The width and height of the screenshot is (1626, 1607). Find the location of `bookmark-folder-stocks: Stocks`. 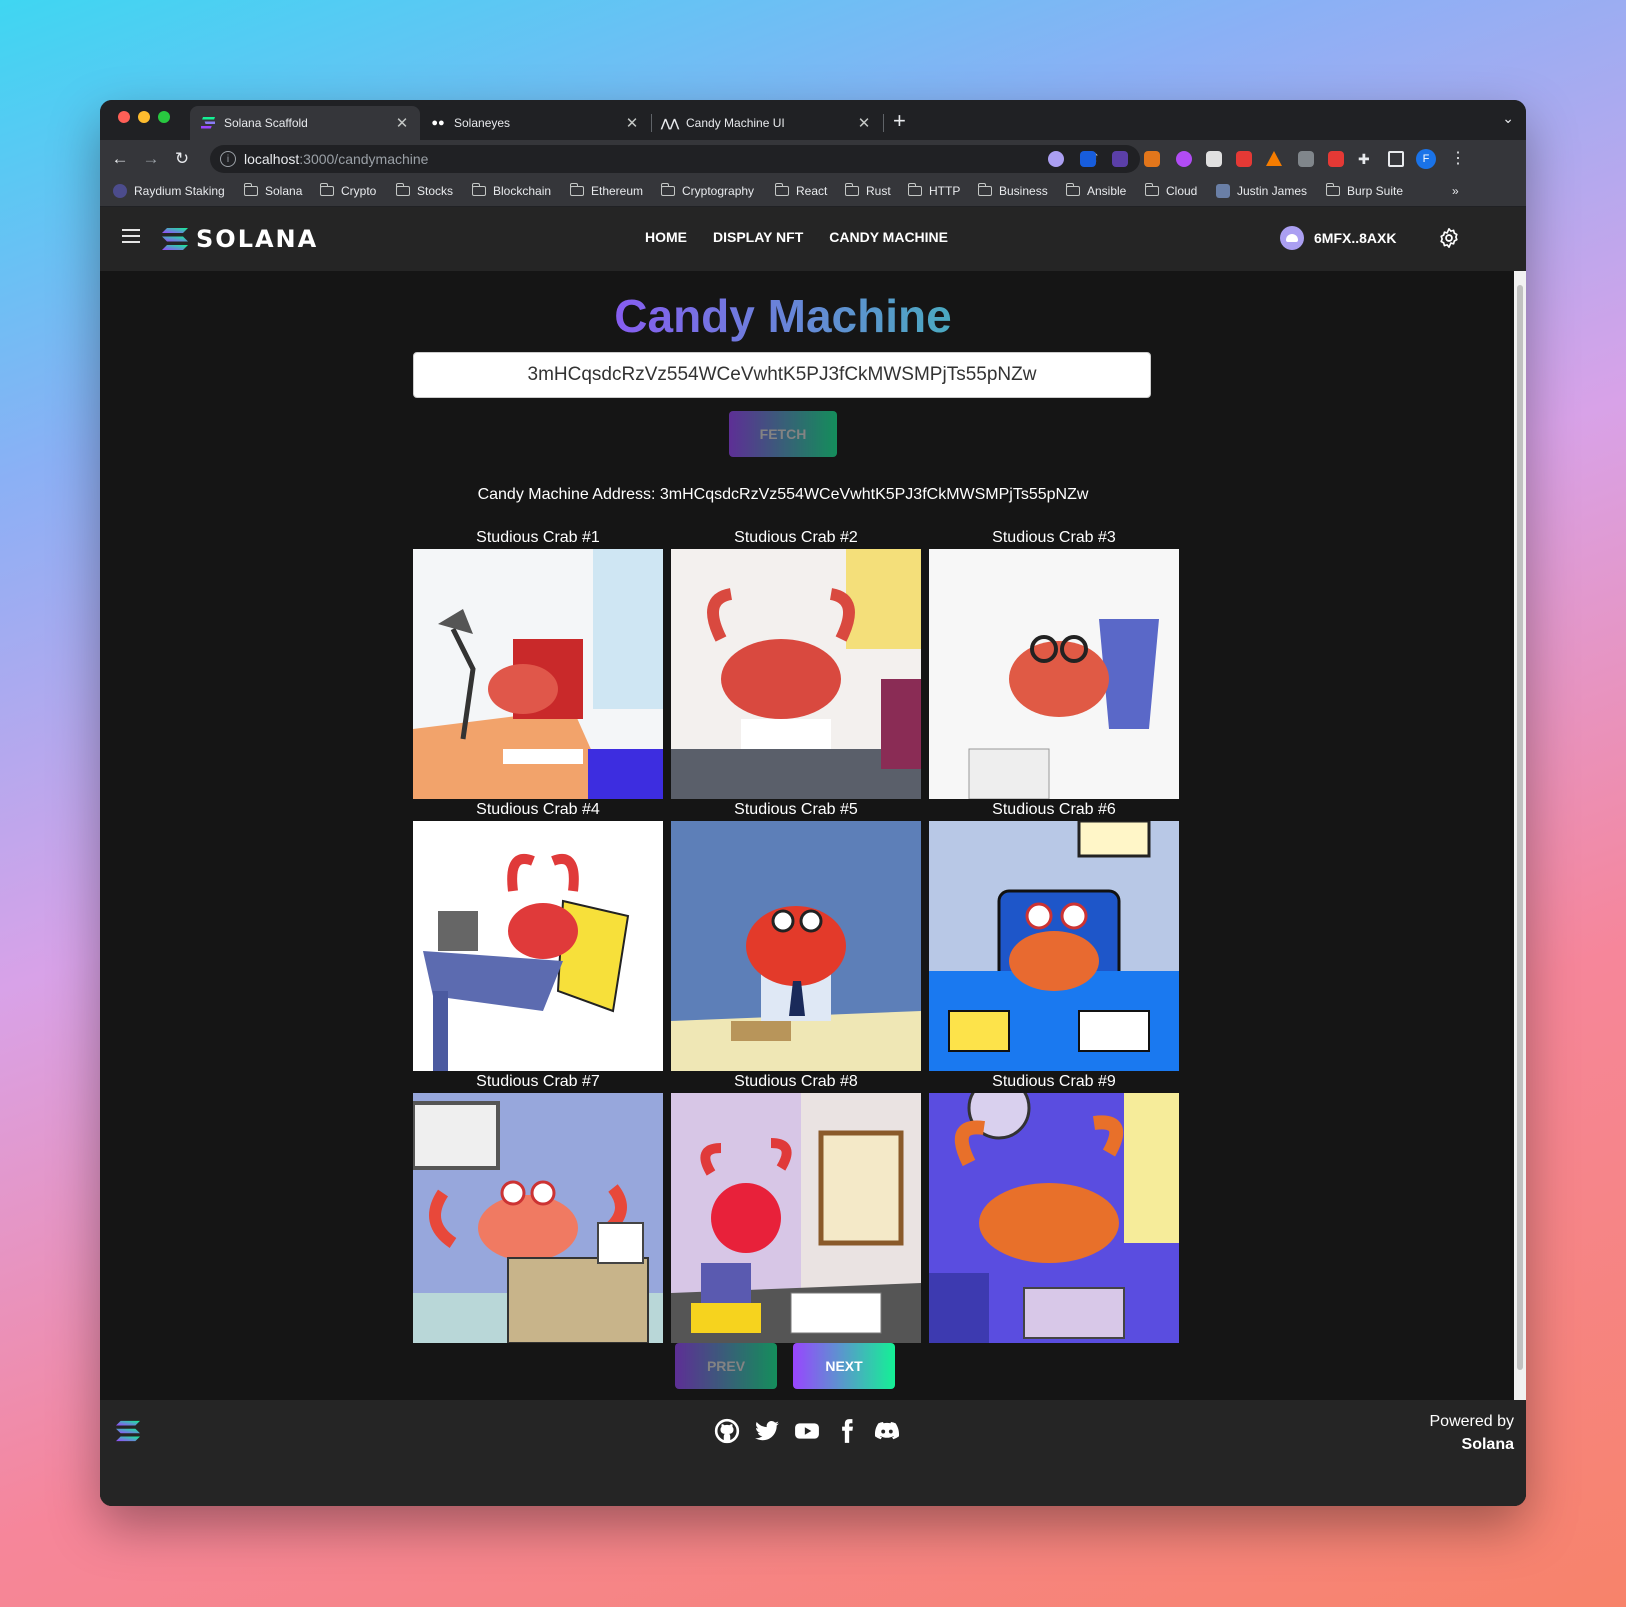

bookmark-folder-stocks: Stocks is located at coordinates (424, 190).